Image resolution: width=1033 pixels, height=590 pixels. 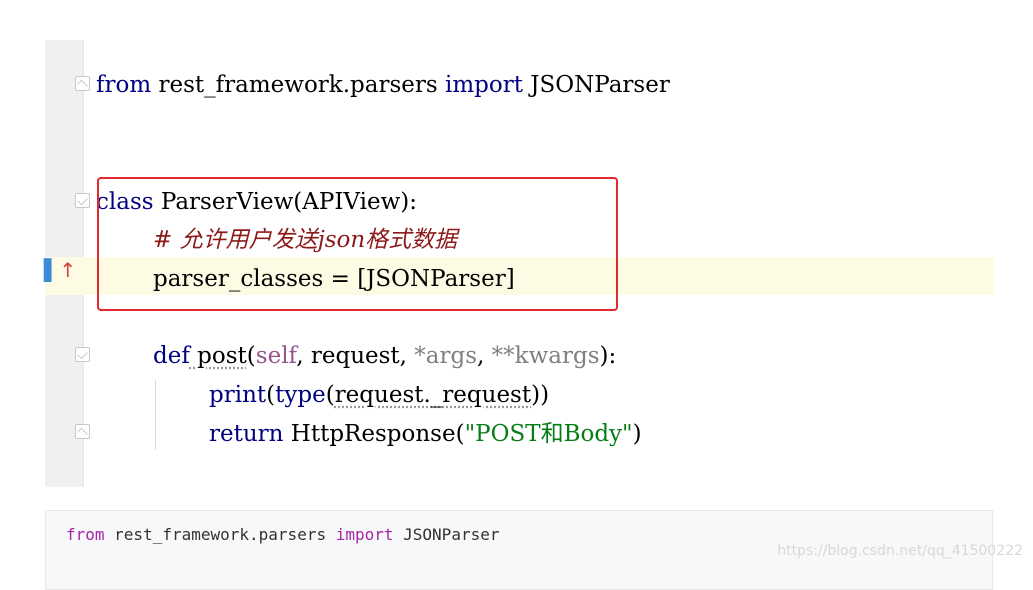 I want to click on override-arrow-icon: ▌↑, so click(x=60, y=270).